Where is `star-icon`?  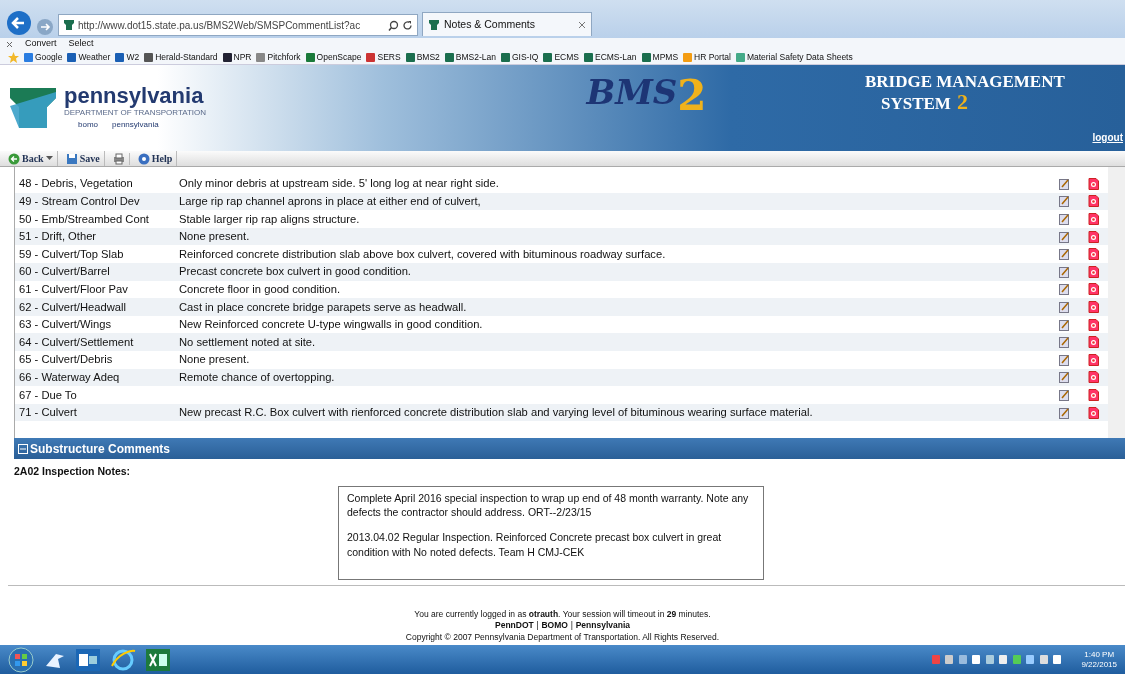
star-icon is located at coordinates (13, 57).